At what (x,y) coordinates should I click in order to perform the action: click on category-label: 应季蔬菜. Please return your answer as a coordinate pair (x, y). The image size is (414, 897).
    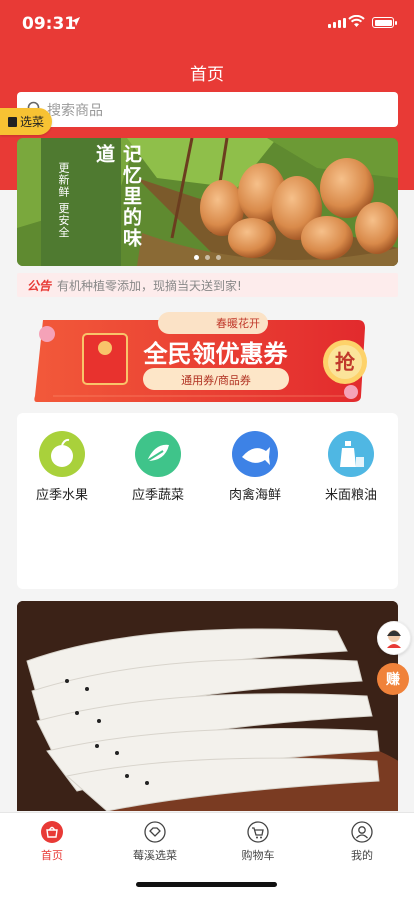
    Looking at the image, I should click on (157, 495).